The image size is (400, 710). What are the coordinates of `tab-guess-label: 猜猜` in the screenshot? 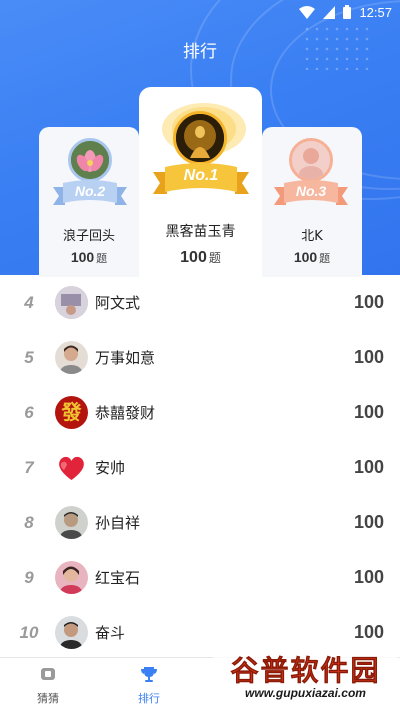 It's located at (48, 698).